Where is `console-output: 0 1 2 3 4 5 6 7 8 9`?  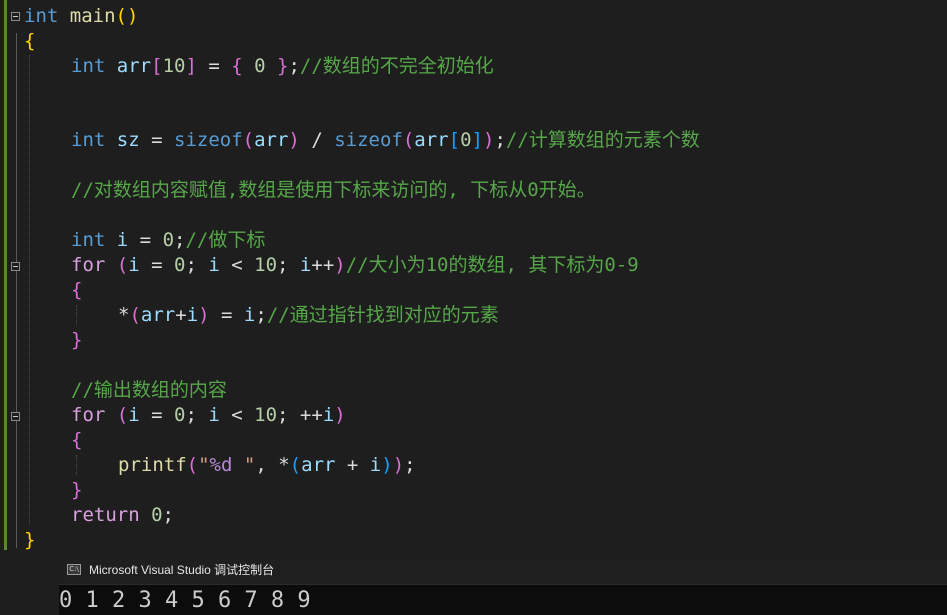 console-output: 0 1 2 3 4 5 6 7 8 9 is located at coordinates (185, 600).